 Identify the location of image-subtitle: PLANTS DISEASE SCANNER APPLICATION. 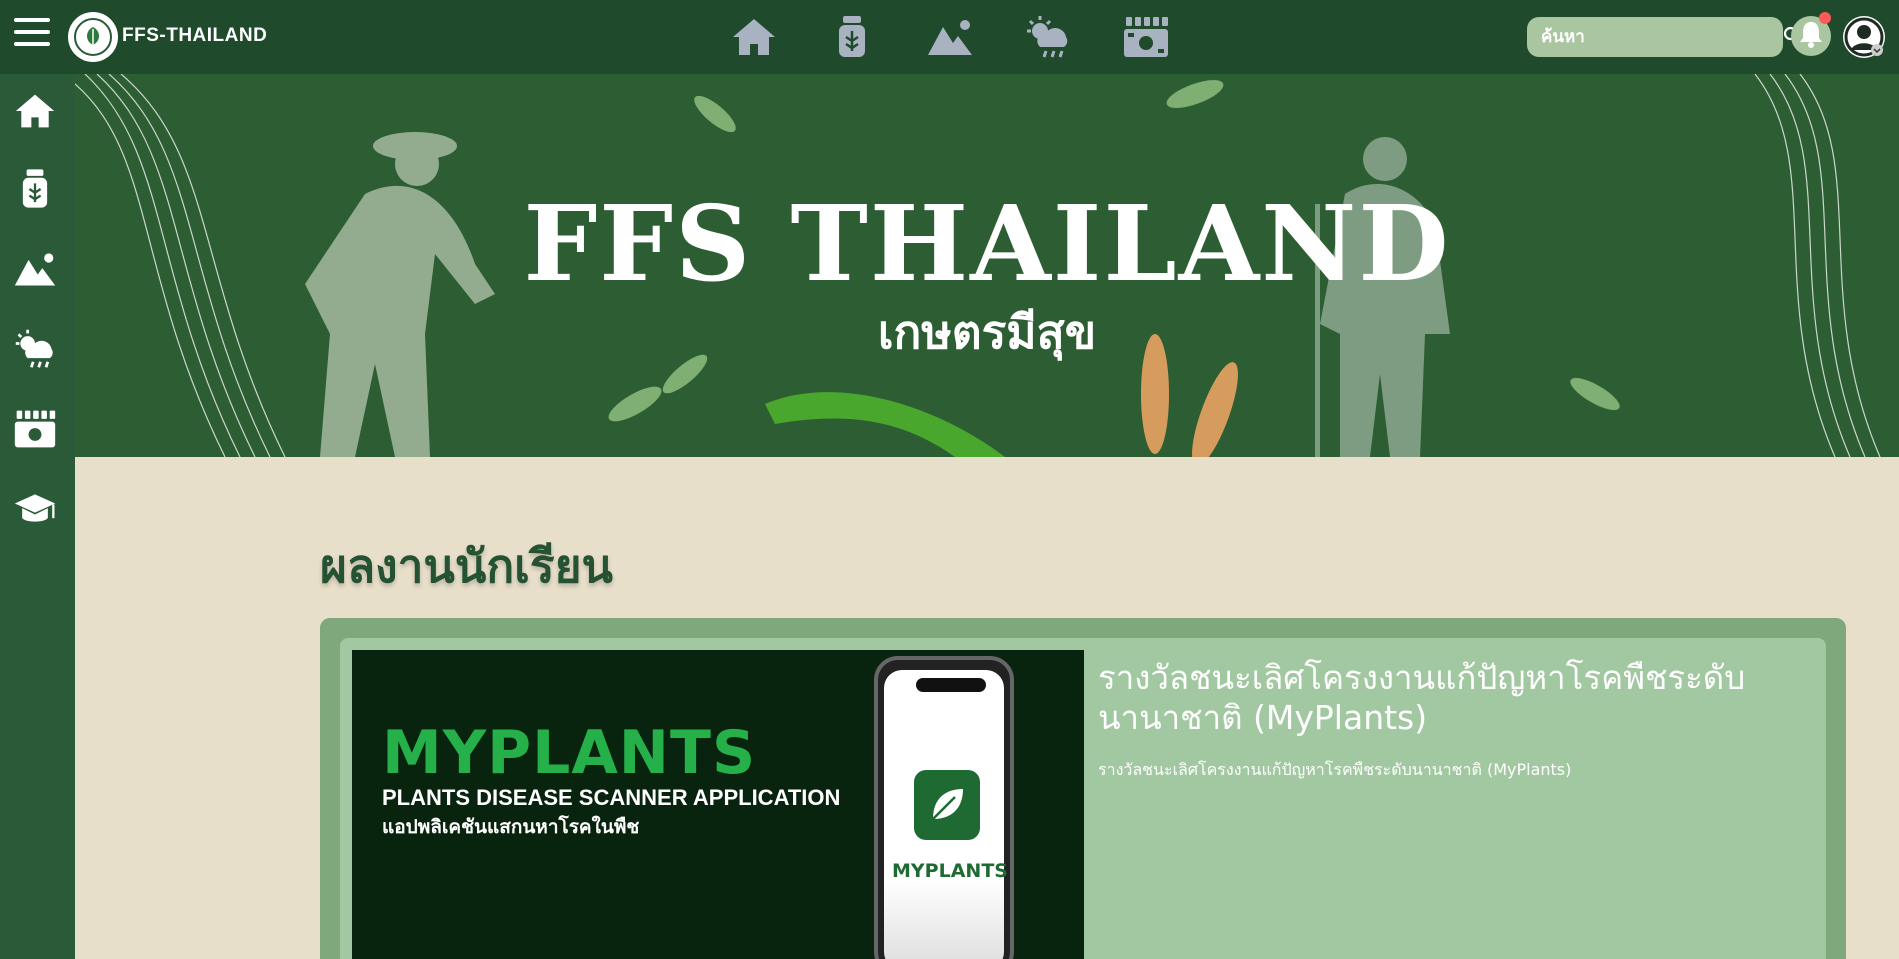
(611, 797).